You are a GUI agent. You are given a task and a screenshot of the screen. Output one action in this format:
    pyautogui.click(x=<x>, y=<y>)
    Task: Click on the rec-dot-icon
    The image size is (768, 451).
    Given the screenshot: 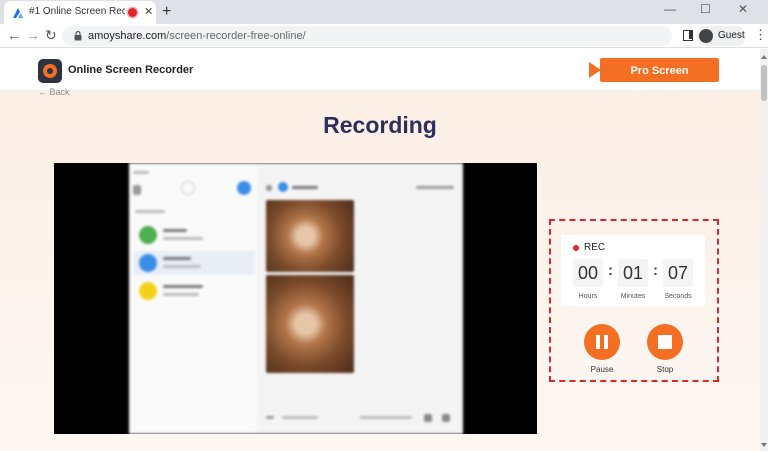 What is the action you would take?
    pyautogui.click(x=576, y=248)
    